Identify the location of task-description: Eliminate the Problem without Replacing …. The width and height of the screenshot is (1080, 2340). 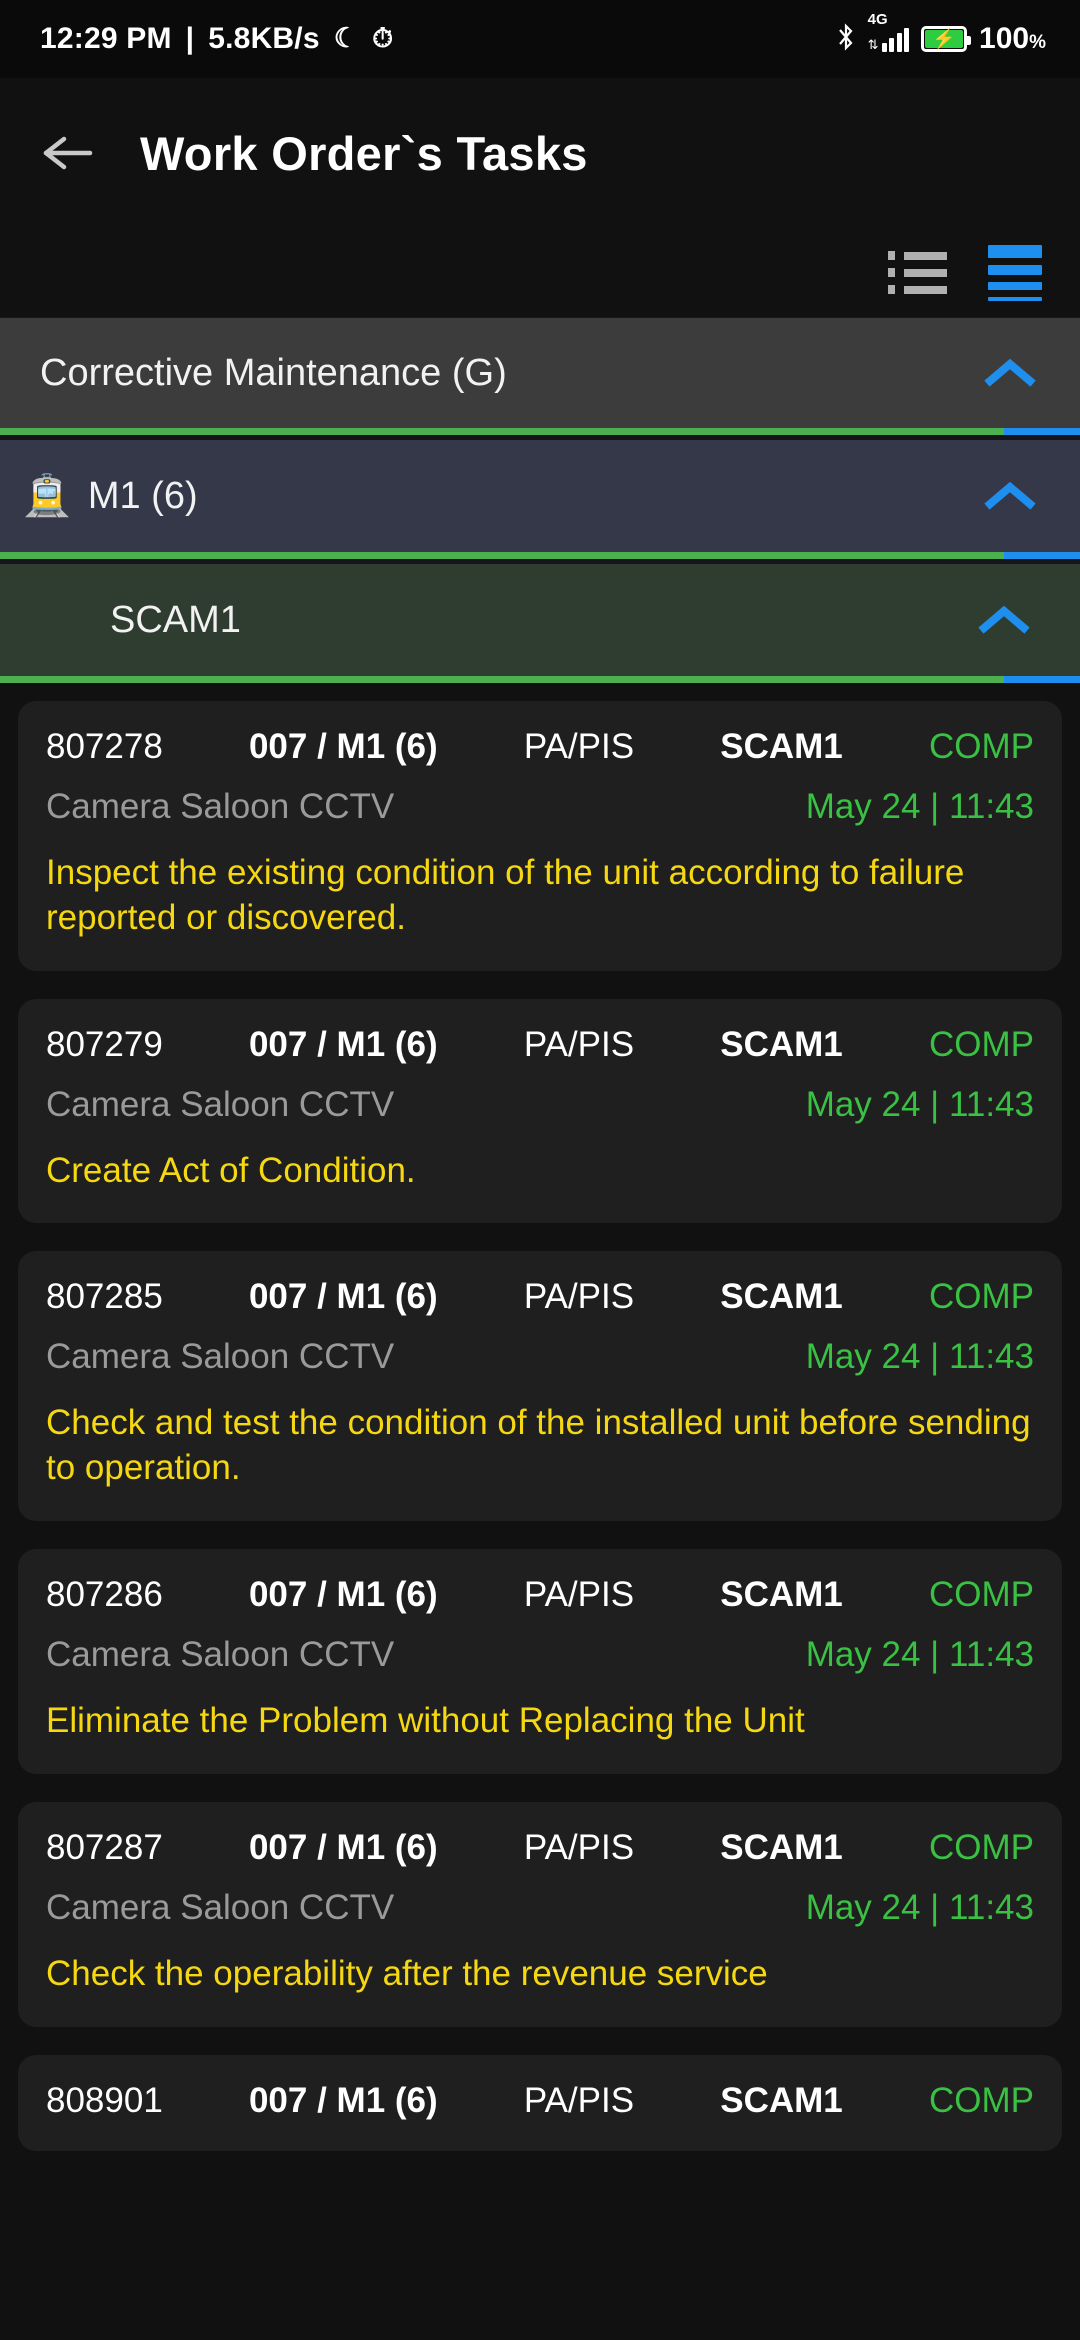
(425, 1720).